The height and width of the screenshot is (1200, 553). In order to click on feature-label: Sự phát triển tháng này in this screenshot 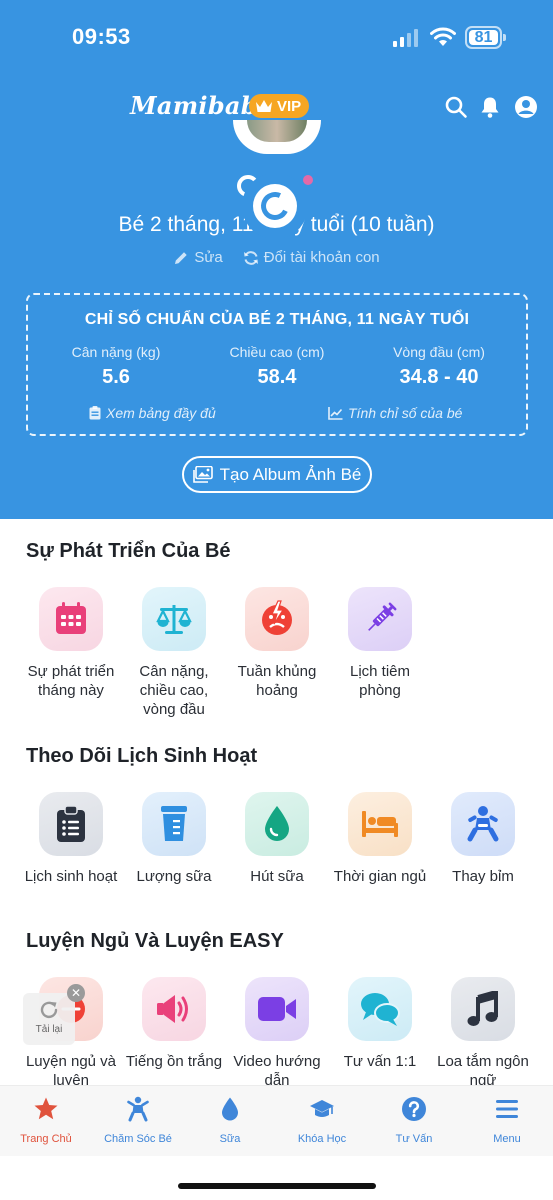, I will do `click(71, 681)`.